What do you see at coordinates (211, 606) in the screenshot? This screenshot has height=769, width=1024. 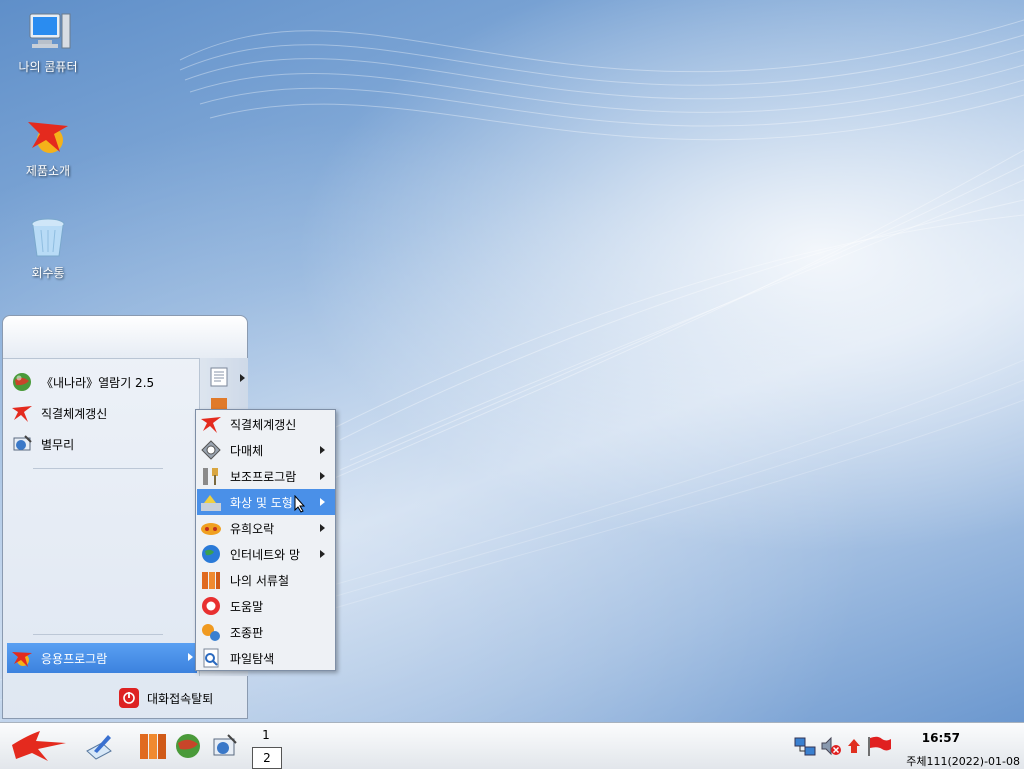 I see `help-icon` at bounding box center [211, 606].